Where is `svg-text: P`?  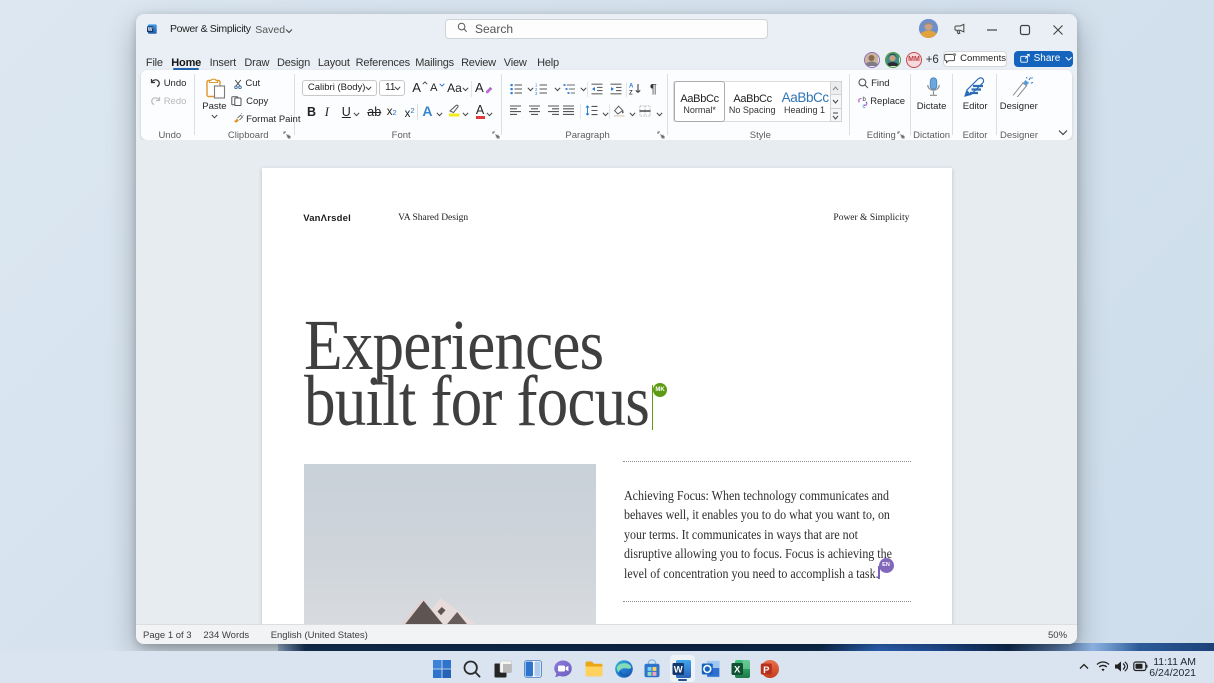
svg-text: P is located at coordinates (766, 669).